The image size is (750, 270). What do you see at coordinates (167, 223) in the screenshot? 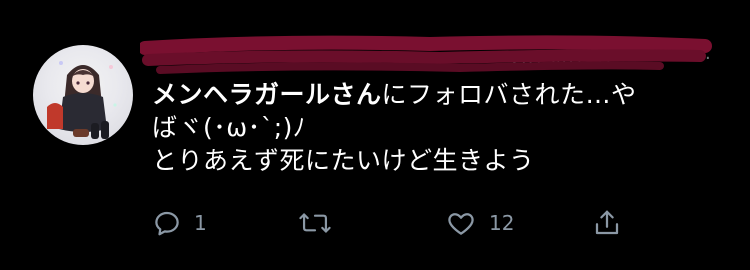
I see `reply-icon` at bounding box center [167, 223].